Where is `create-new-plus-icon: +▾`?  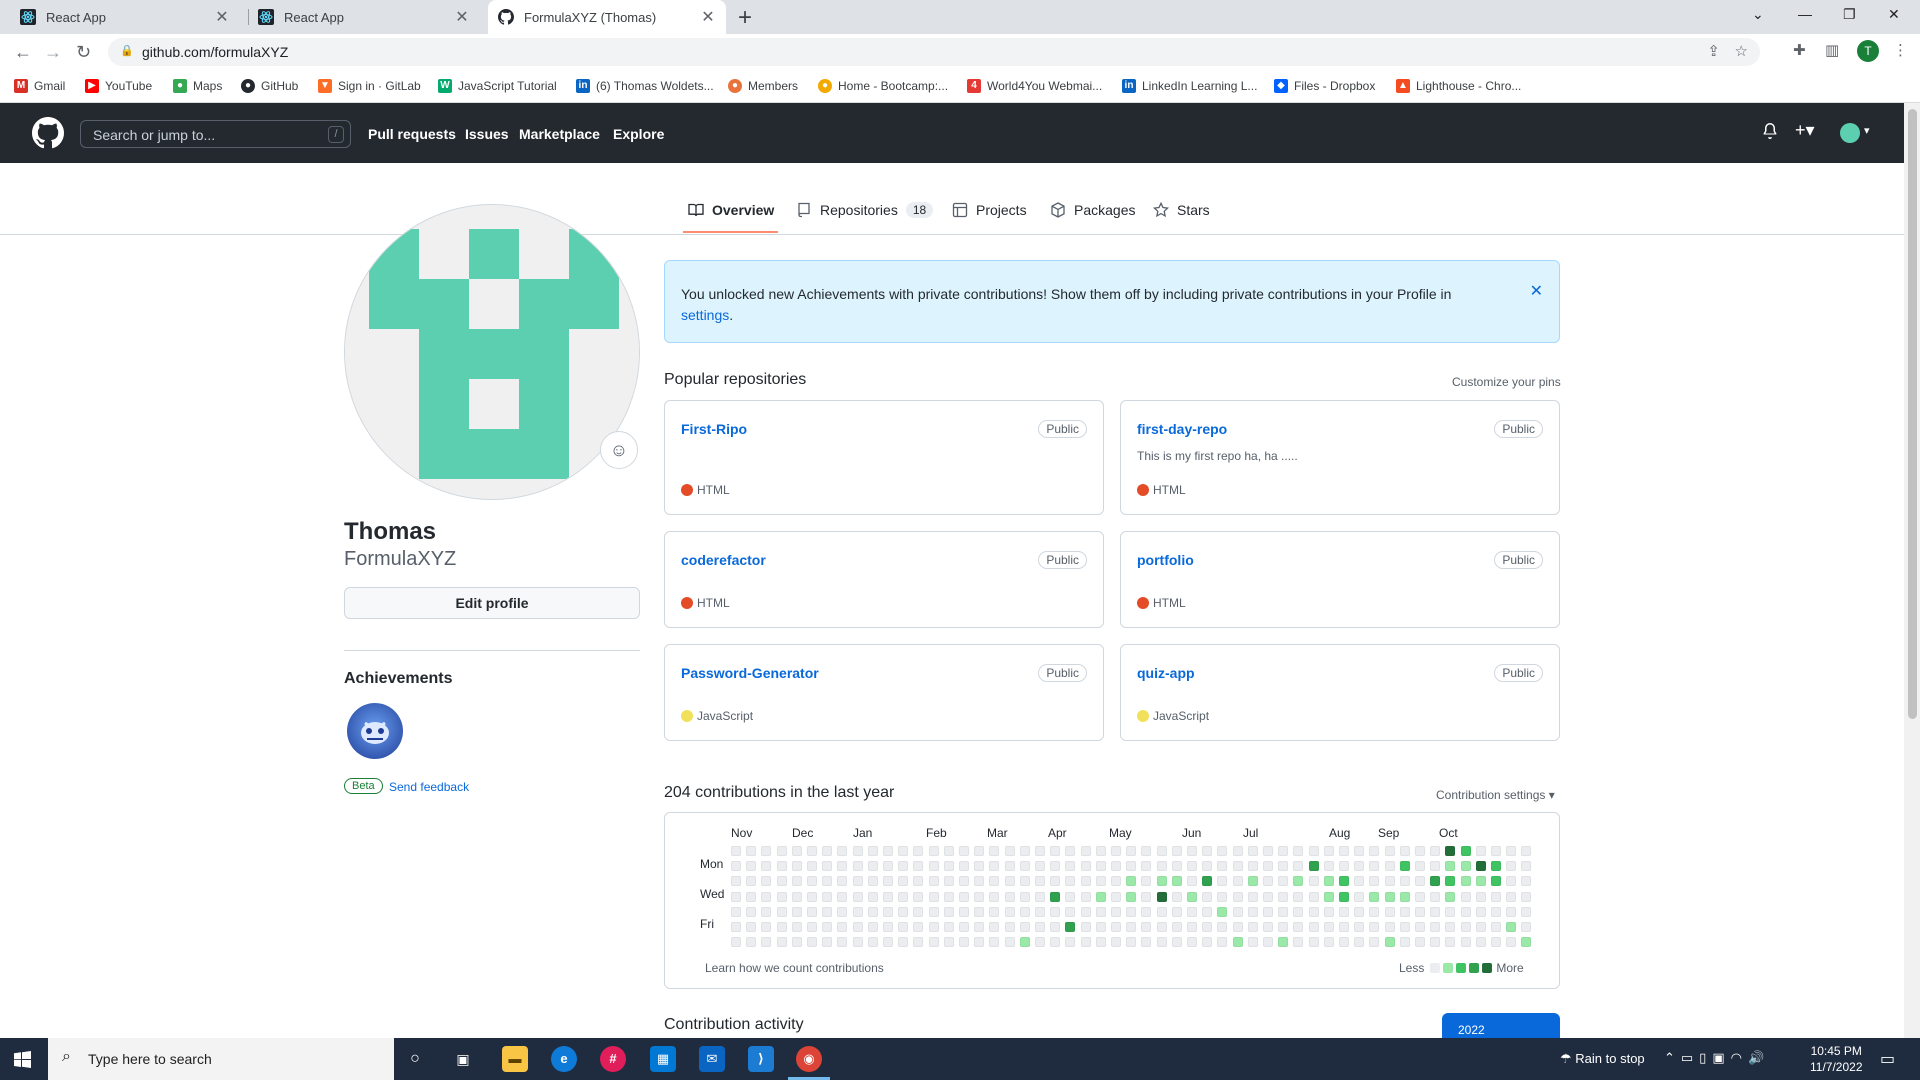
create-new-plus-icon: +▾ is located at coordinates (1805, 130).